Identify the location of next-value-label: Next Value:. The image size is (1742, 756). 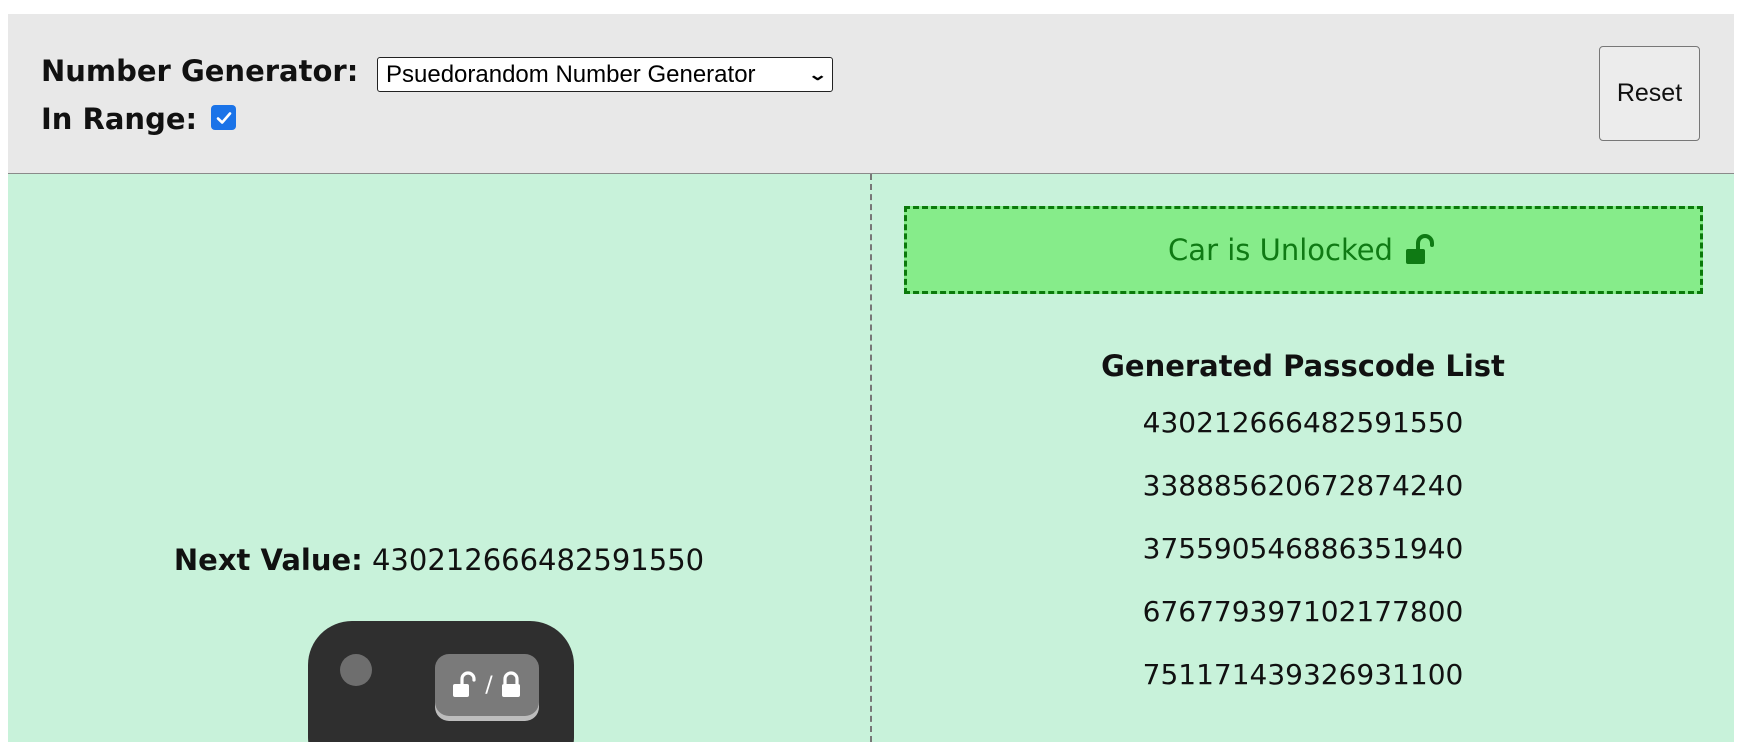
(268, 560).